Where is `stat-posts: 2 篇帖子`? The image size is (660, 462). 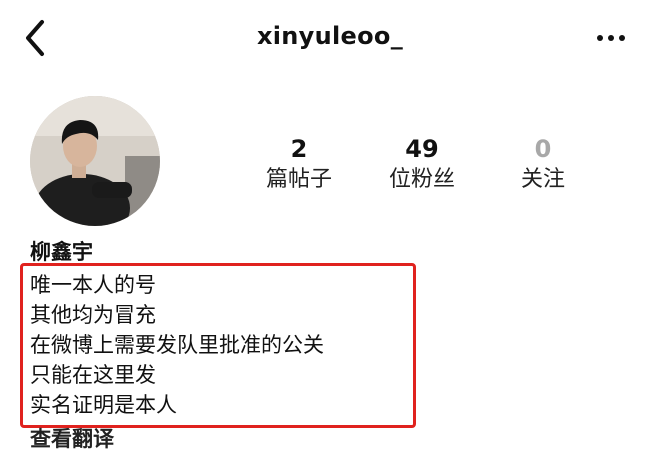
stat-posts: 2 篇帖子 is located at coordinates (299, 166).